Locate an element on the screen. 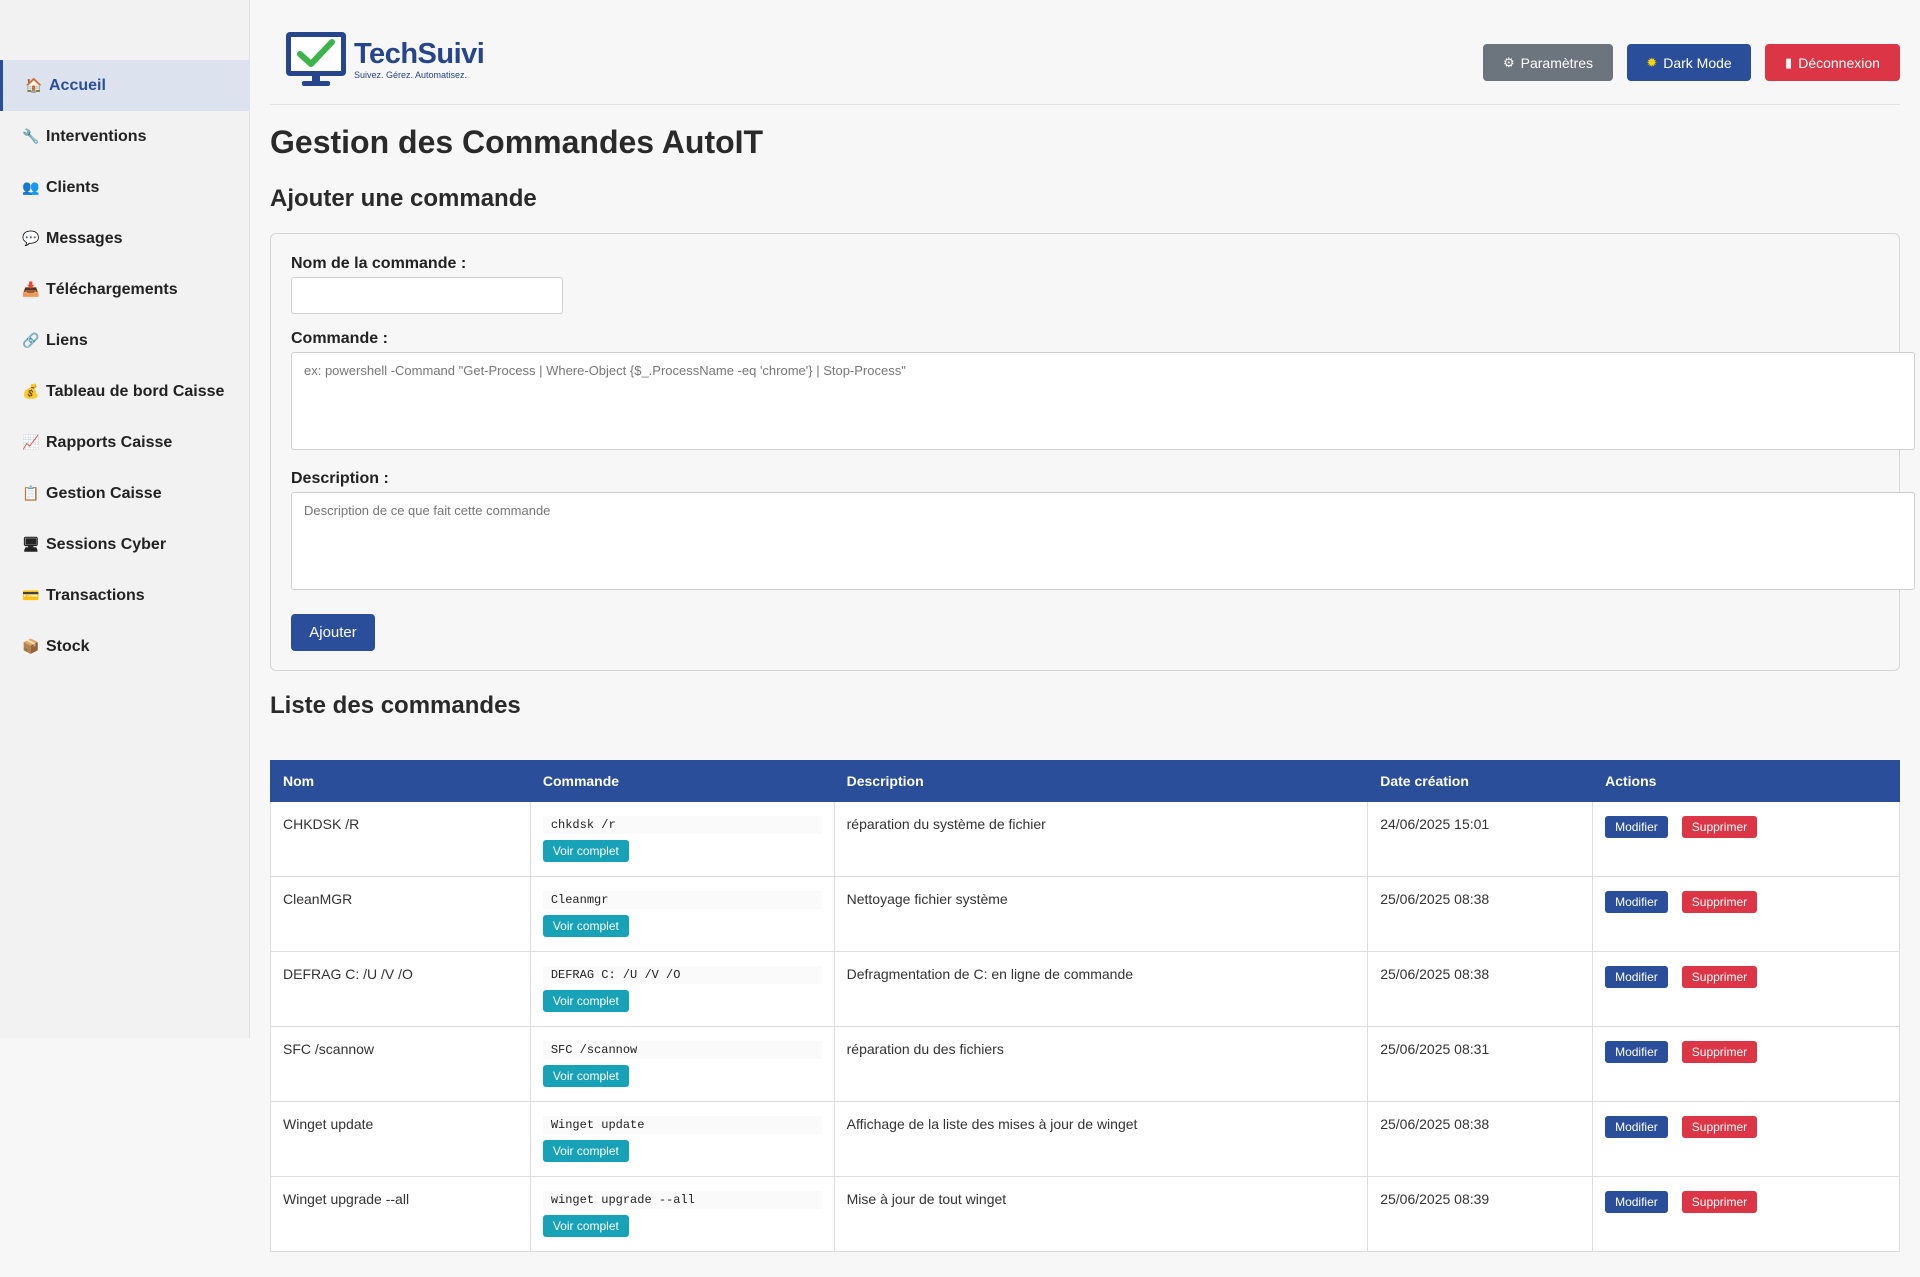 The width and height of the screenshot is (1920, 1277). cell-date: 25/06/2025 08:31 is located at coordinates (1480, 1064).